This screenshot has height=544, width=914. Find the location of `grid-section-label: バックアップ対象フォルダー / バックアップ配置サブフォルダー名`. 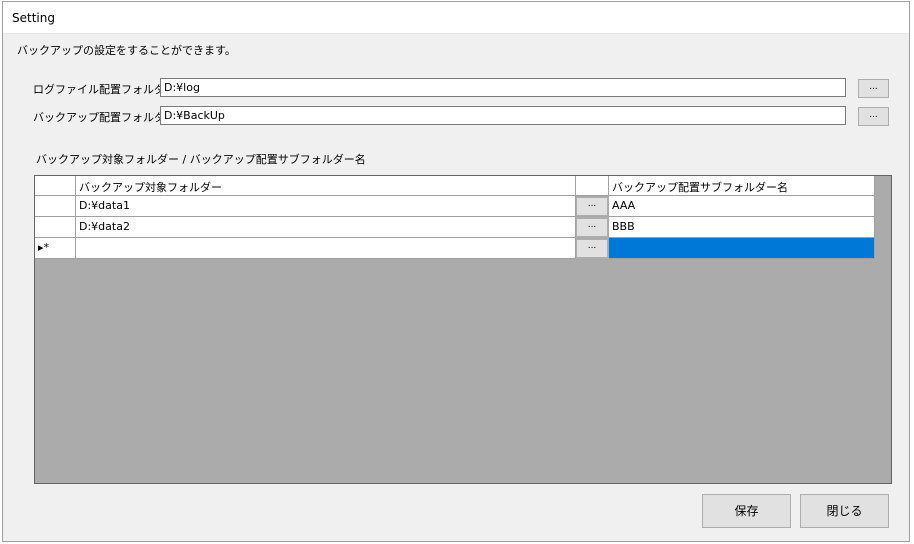

grid-section-label: バックアップ対象フォルダー / バックアップ配置サブフォルダー名 is located at coordinates (201, 159).